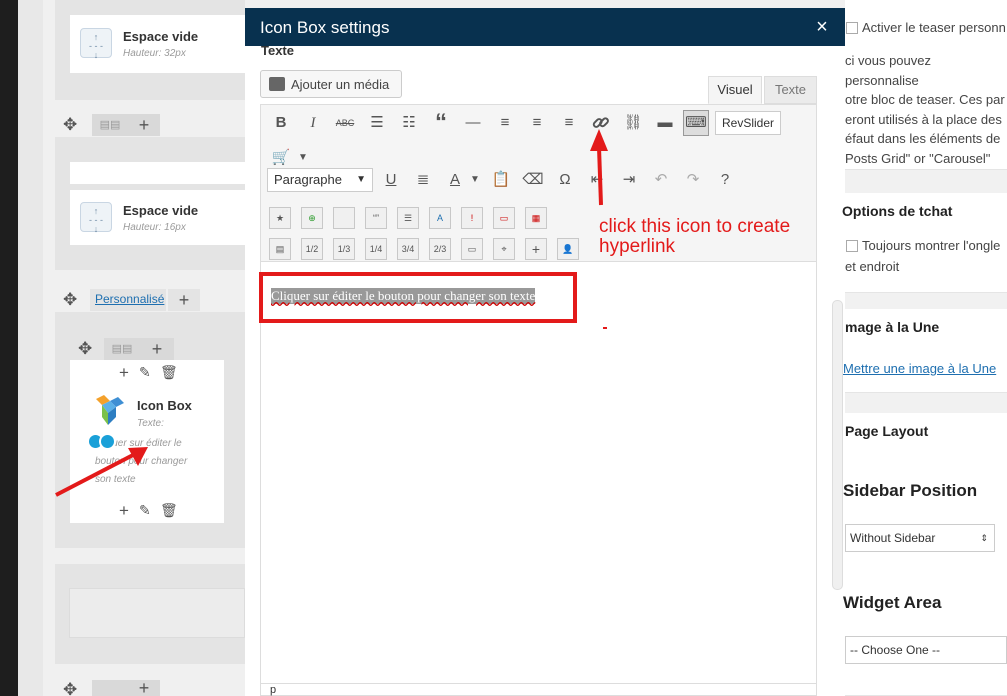 This screenshot has width=1007, height=696. Describe the element at coordinates (536, 249) in the screenshot. I see `plus-icon: +` at that location.